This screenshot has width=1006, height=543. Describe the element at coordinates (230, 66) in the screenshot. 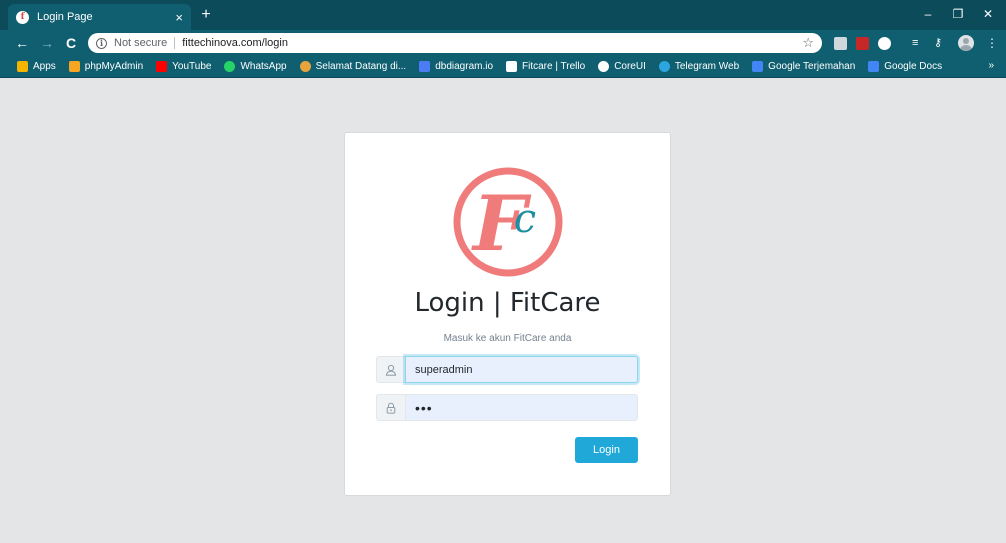

I see `whatsapp-icon` at that location.